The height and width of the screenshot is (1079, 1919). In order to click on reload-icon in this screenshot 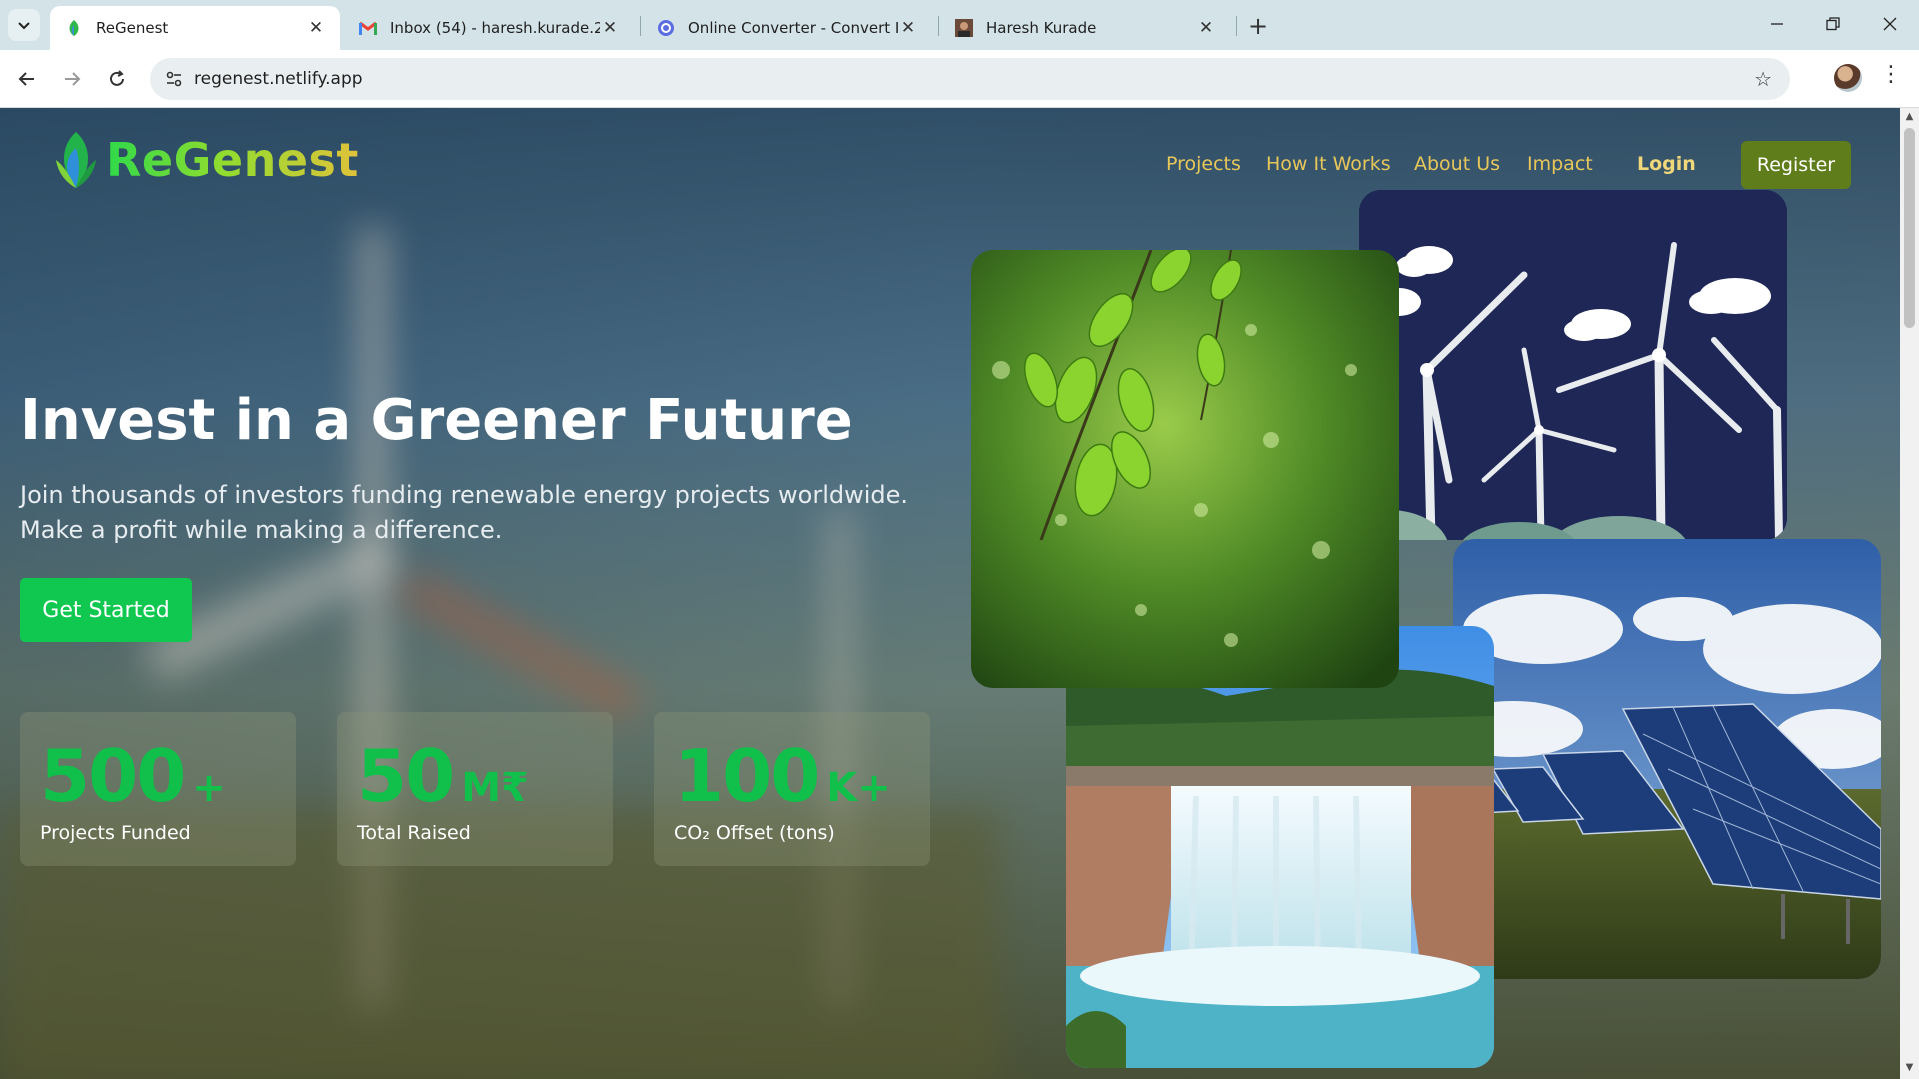, I will do `click(117, 78)`.